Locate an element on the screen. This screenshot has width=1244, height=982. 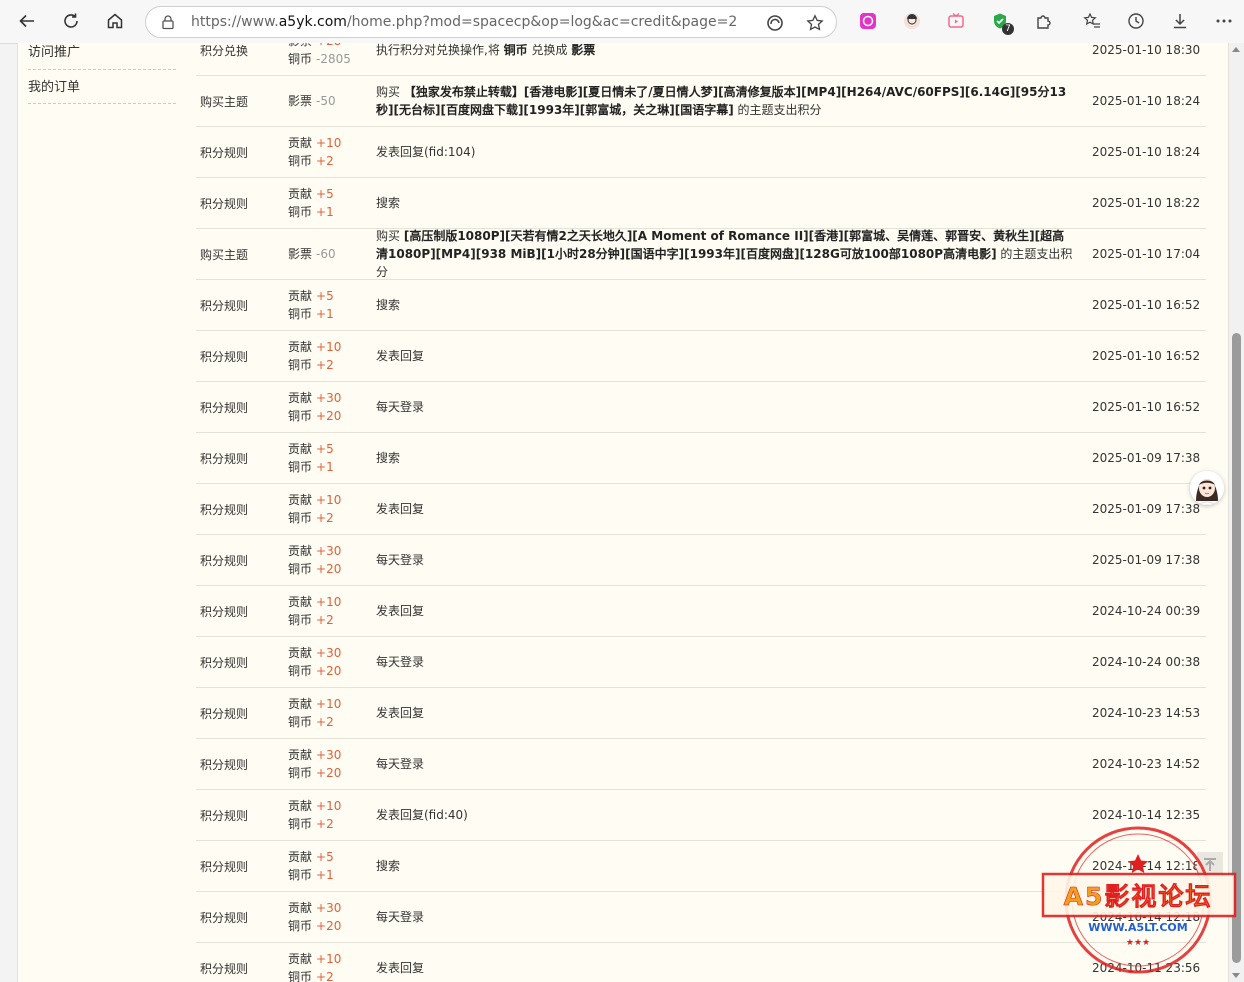
extensions-button is located at coordinates (1044, 21).